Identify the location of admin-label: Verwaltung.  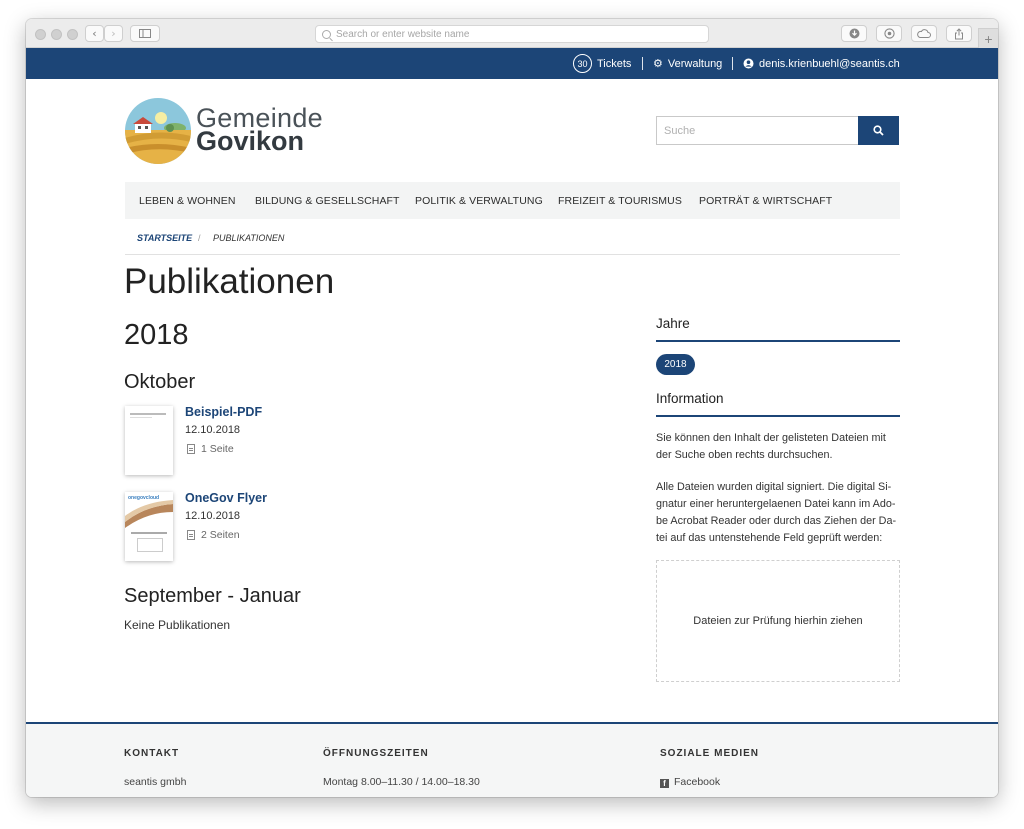
(695, 63).